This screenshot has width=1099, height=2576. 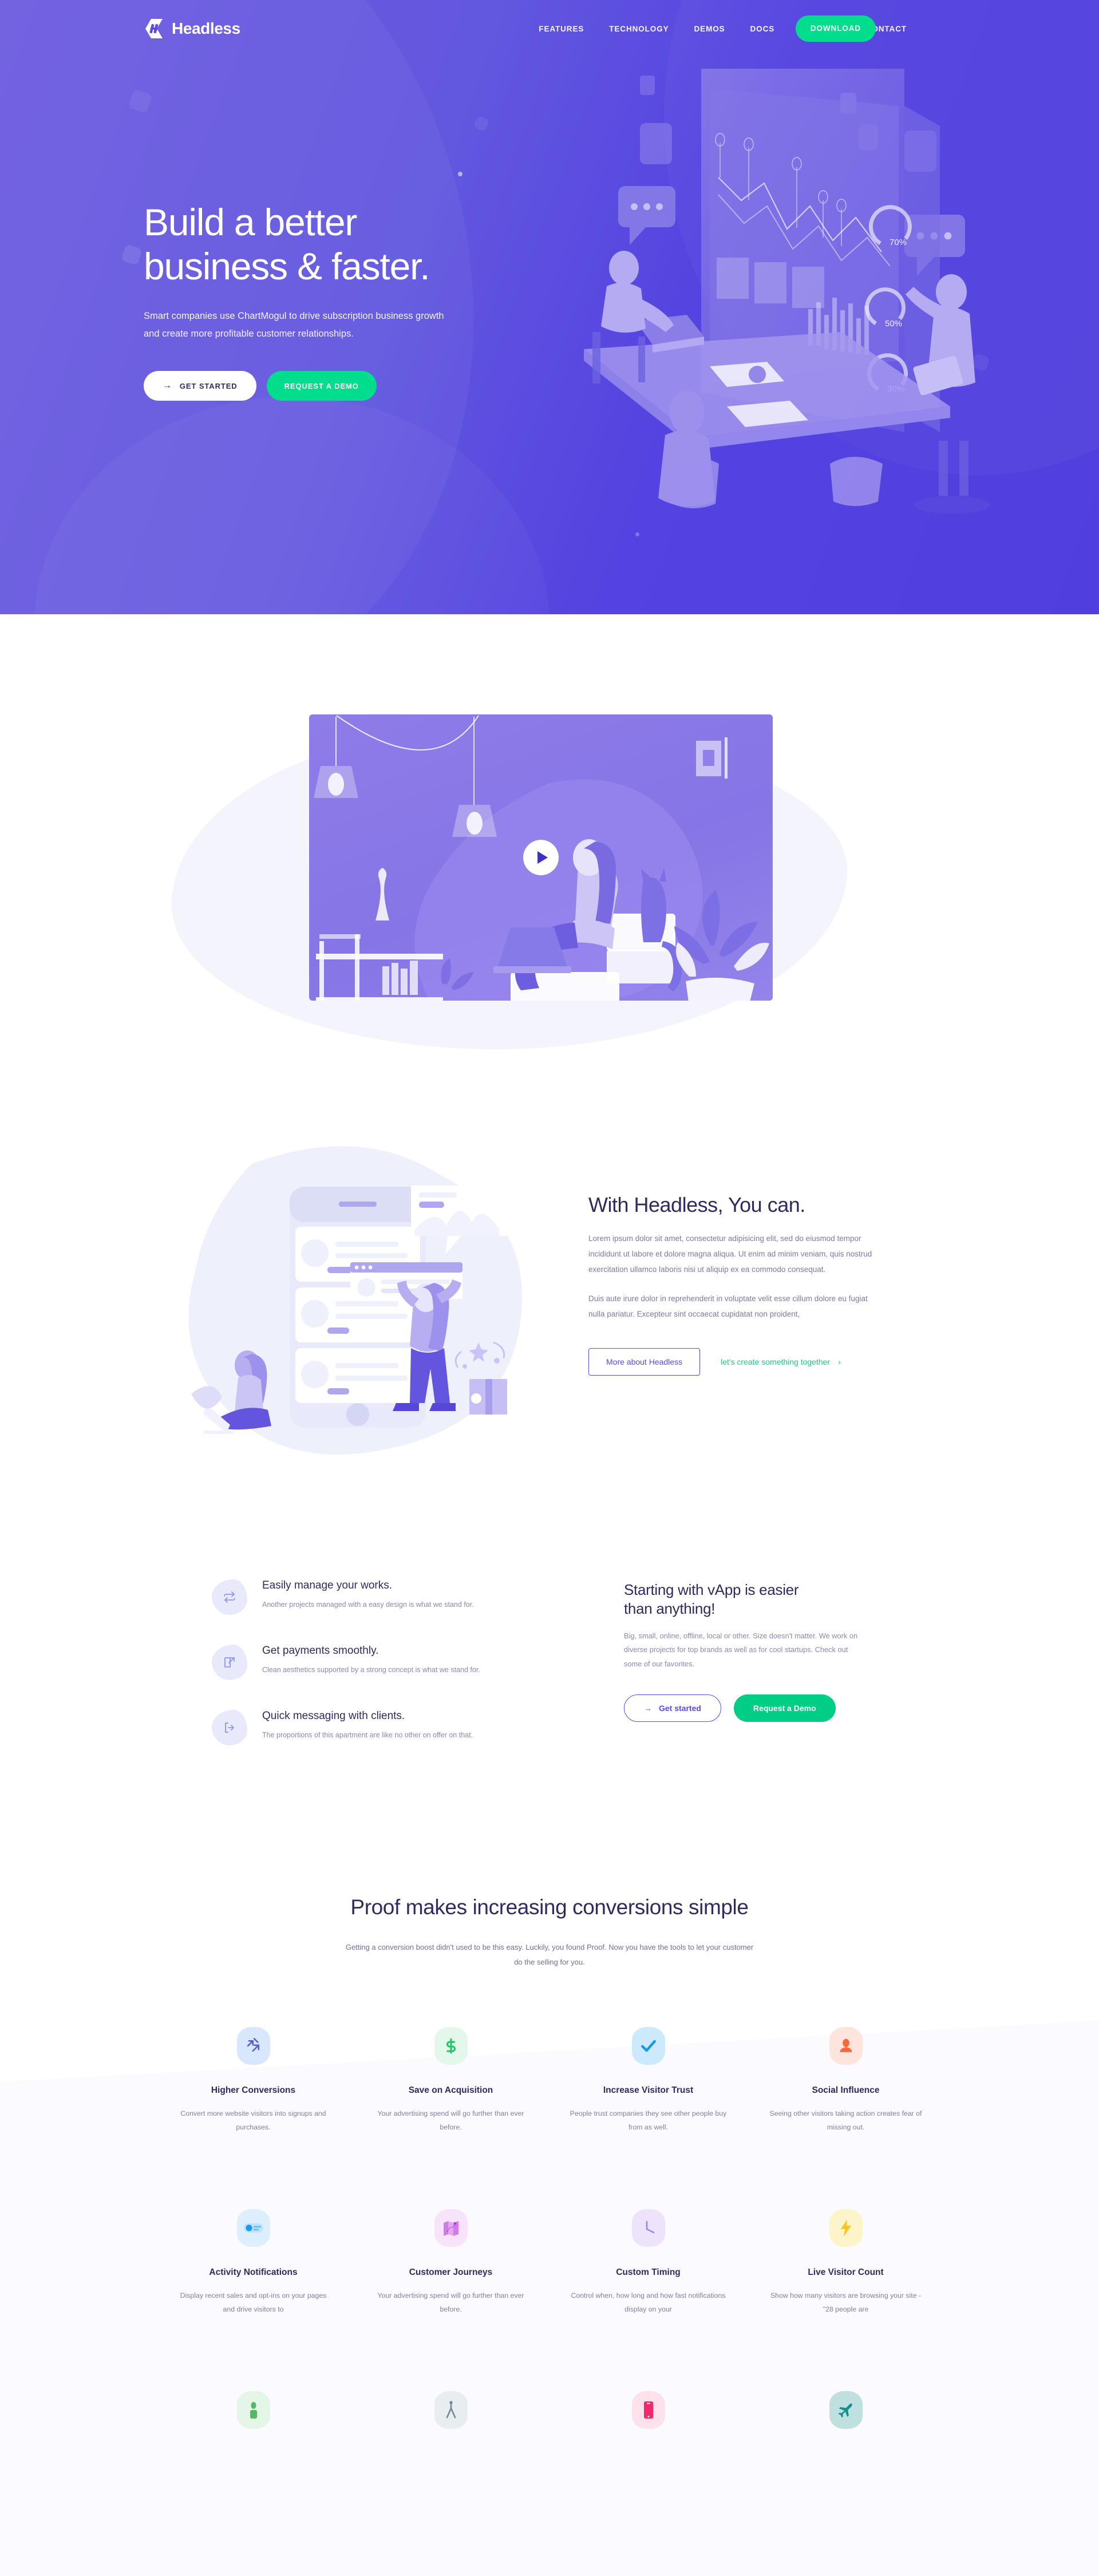 What do you see at coordinates (711, 1589) in the screenshot?
I see `cta-heading-line-1: Starting with vApp is easier` at bounding box center [711, 1589].